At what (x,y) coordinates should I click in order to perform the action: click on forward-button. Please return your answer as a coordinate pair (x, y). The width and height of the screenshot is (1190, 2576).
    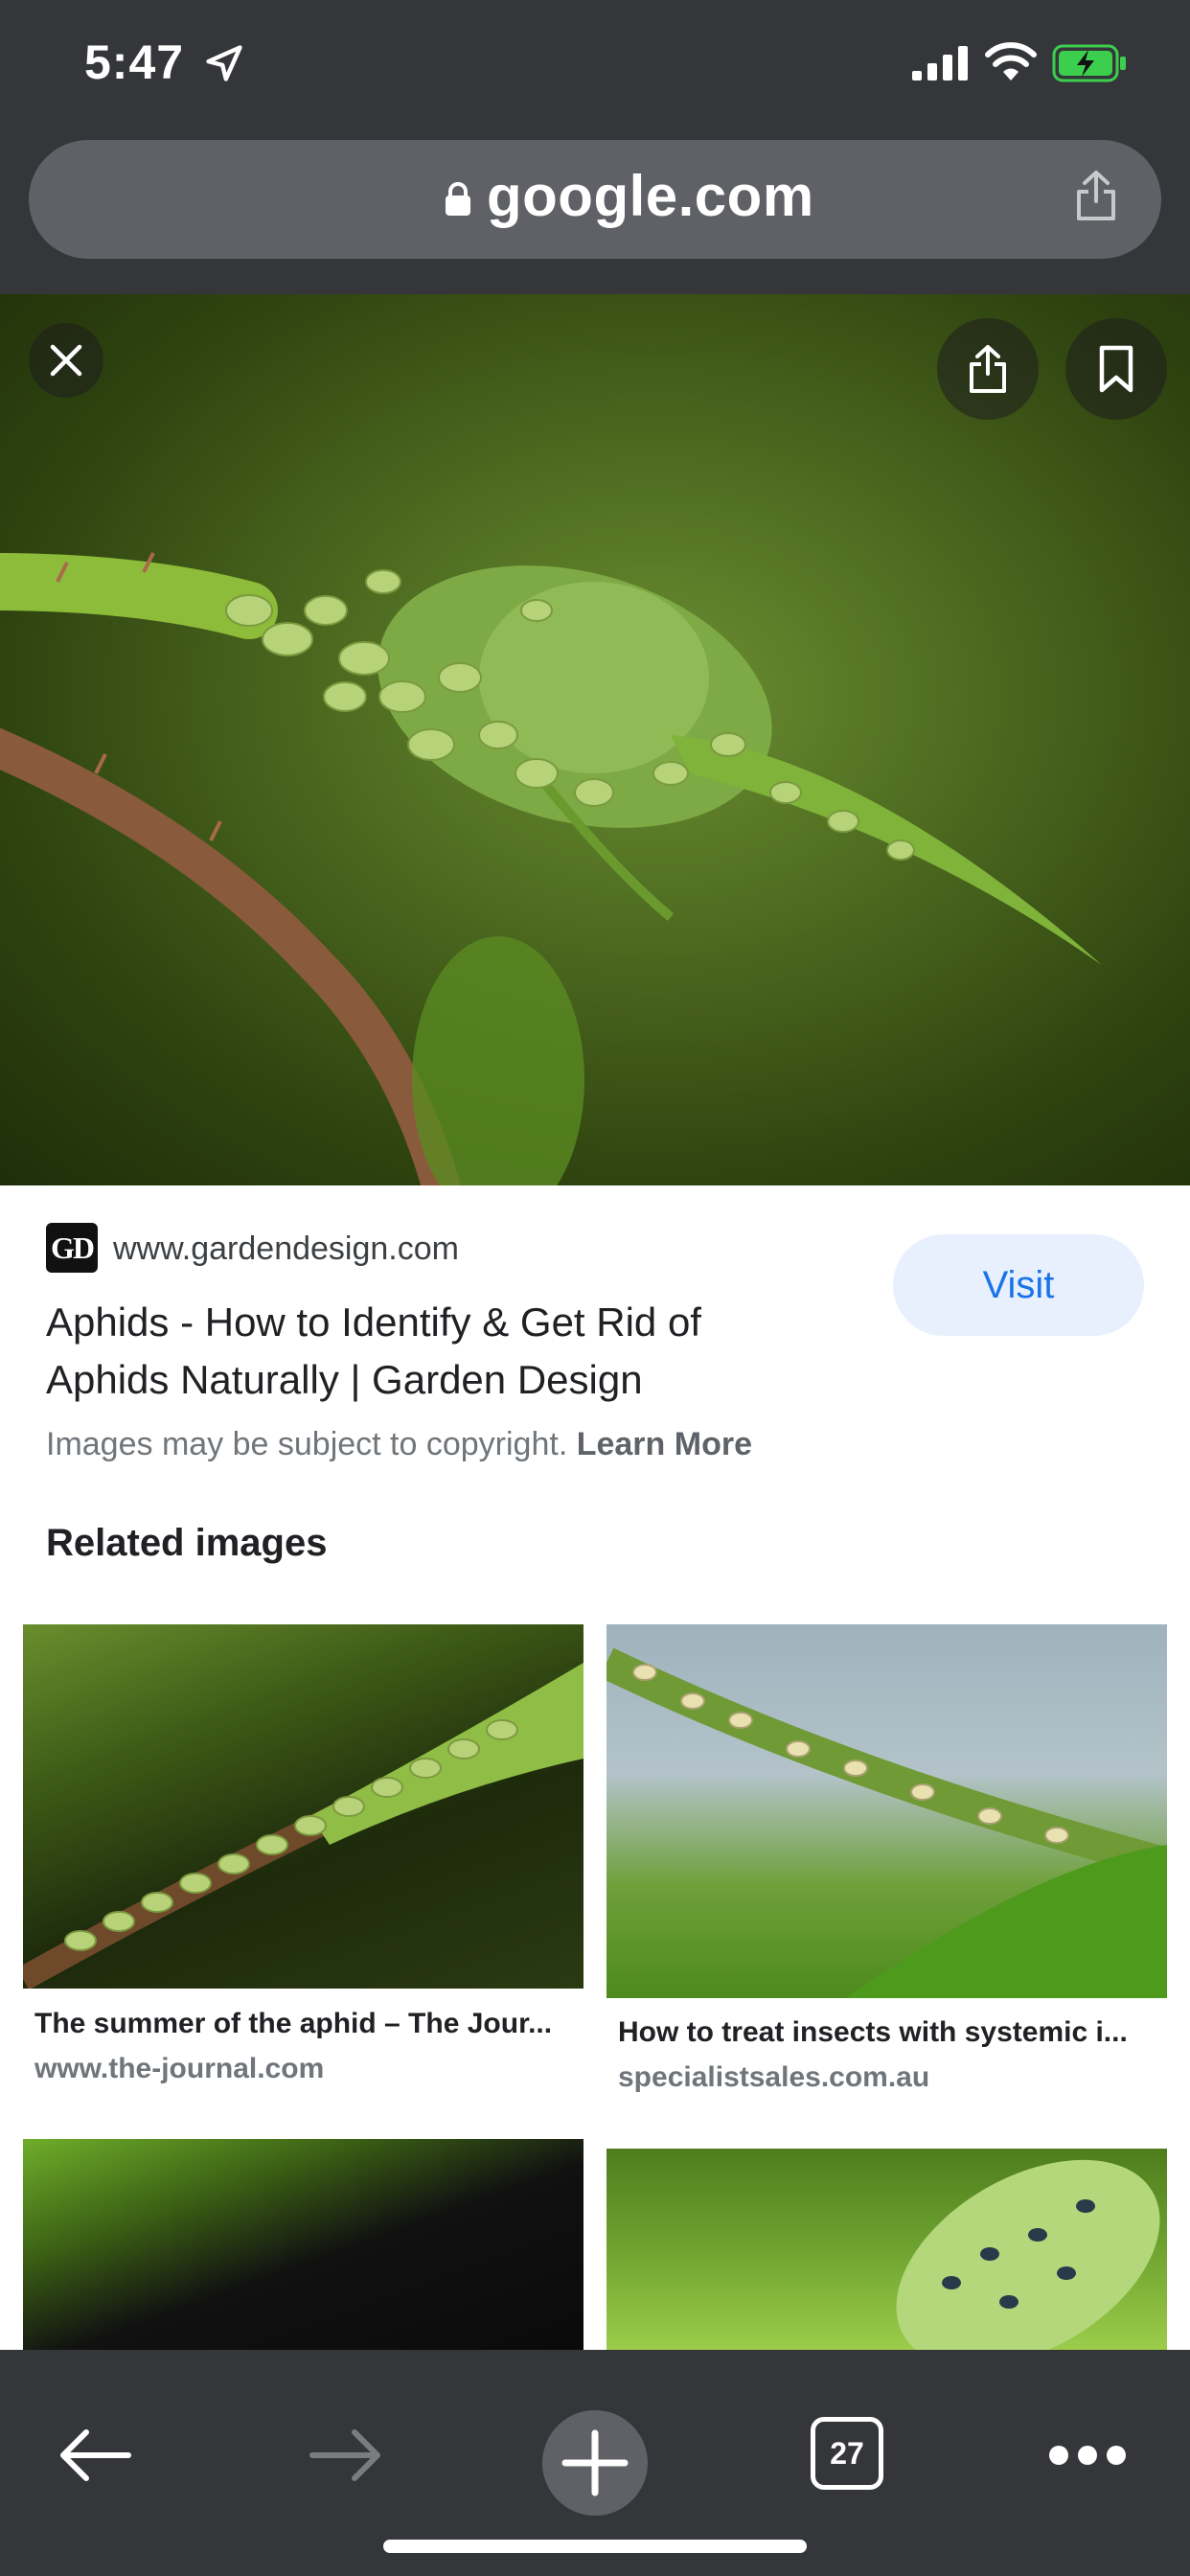
    Looking at the image, I should click on (345, 2455).